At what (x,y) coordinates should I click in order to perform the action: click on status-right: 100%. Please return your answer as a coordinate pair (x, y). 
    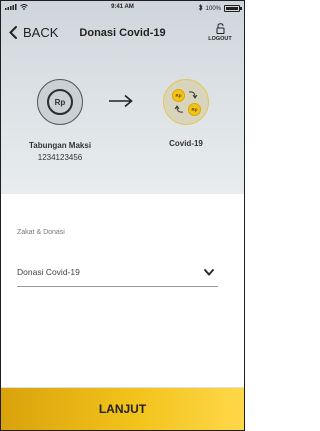
    Looking at the image, I should click on (220, 8).